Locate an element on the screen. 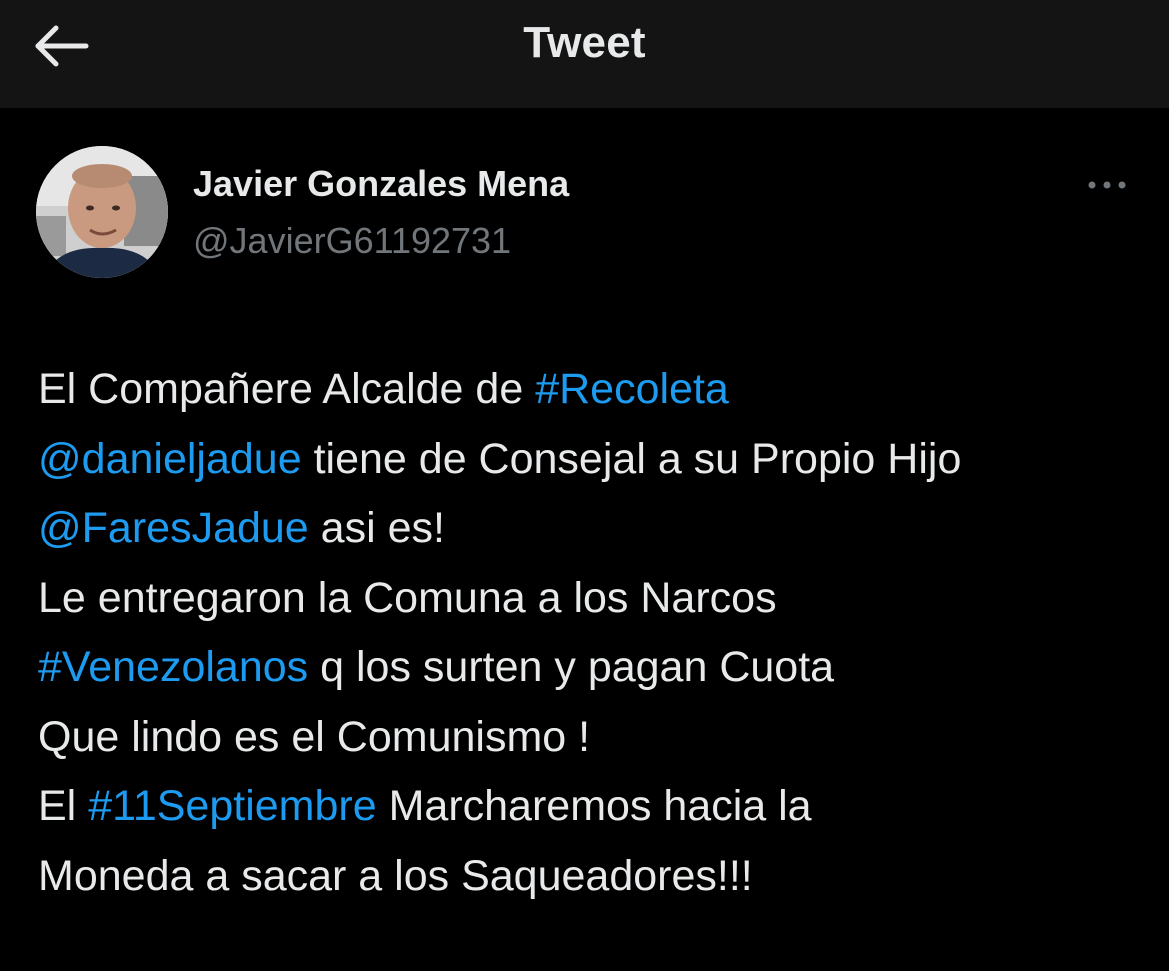 The width and height of the screenshot is (1169, 971). tweet-line: #Venezolanos q los surten y pagan Cuota is located at coordinates (593, 668).